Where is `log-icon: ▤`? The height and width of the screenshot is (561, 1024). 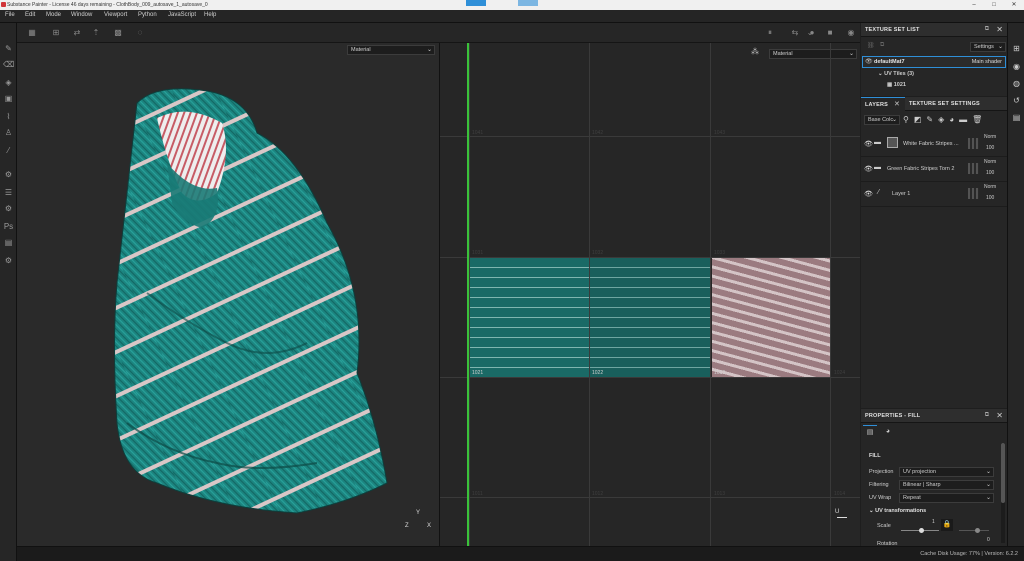
log-icon: ▤ is located at coordinates (1016, 117).